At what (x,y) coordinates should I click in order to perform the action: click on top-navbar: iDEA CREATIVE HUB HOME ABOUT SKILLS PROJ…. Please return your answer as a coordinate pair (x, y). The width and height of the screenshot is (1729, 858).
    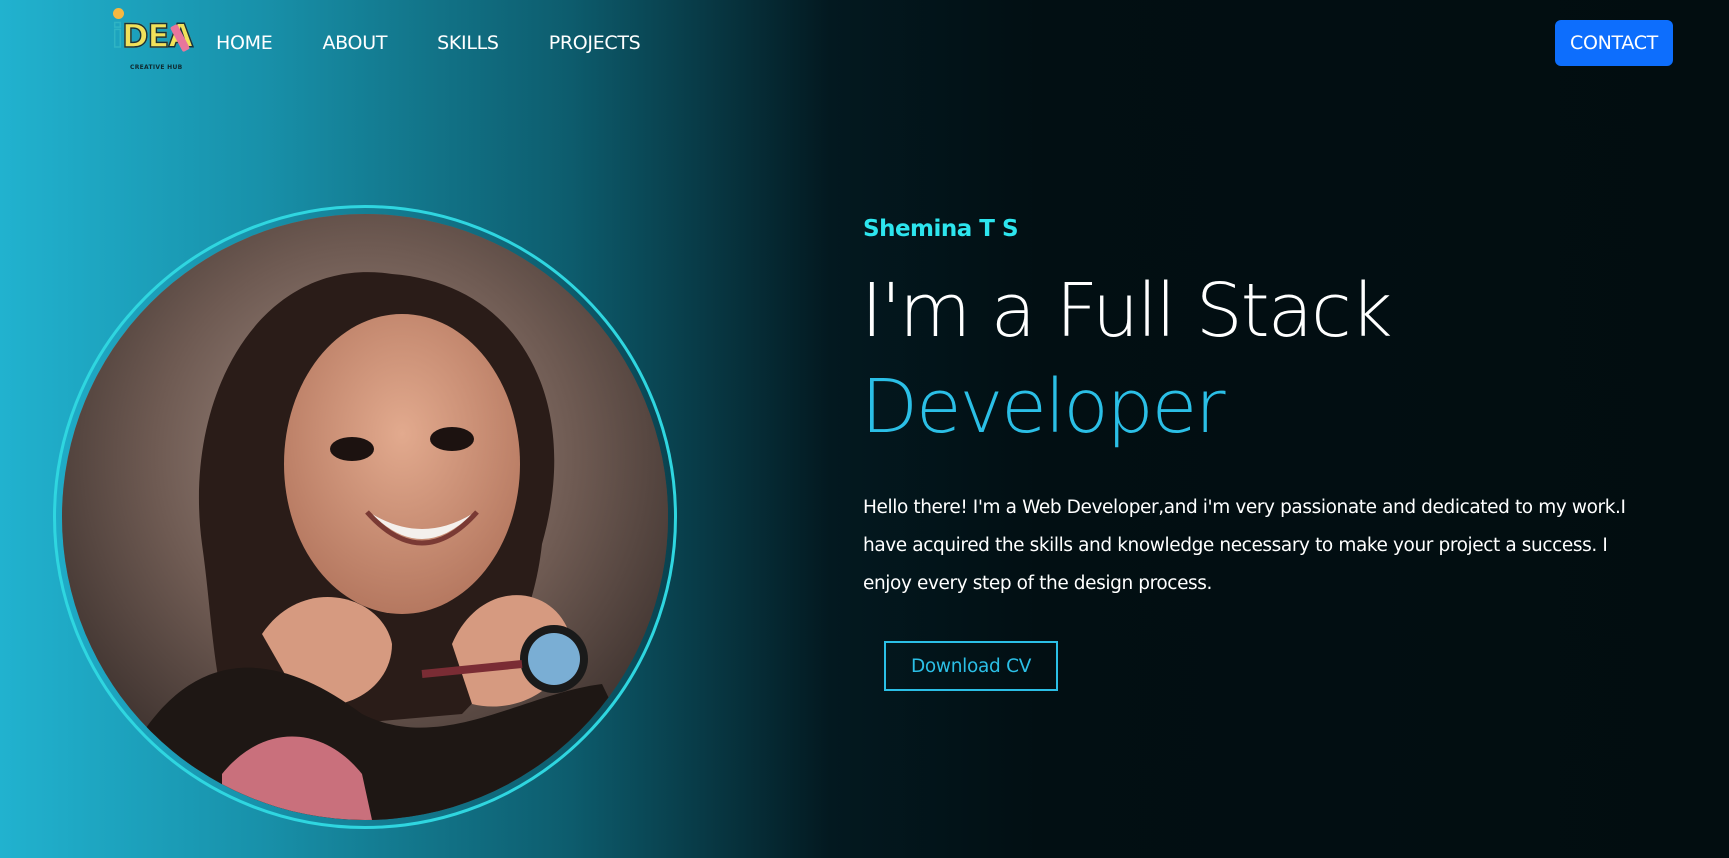
    Looking at the image, I should click on (864, 45).